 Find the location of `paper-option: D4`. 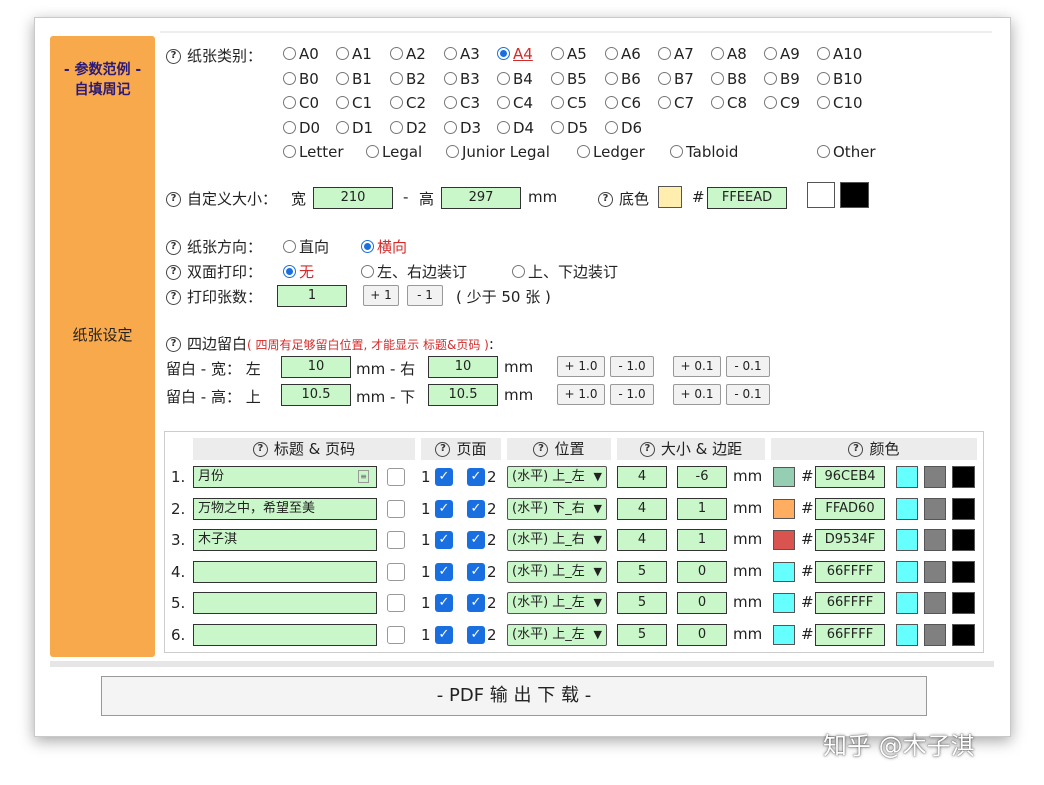

paper-option: D4 is located at coordinates (515, 128).